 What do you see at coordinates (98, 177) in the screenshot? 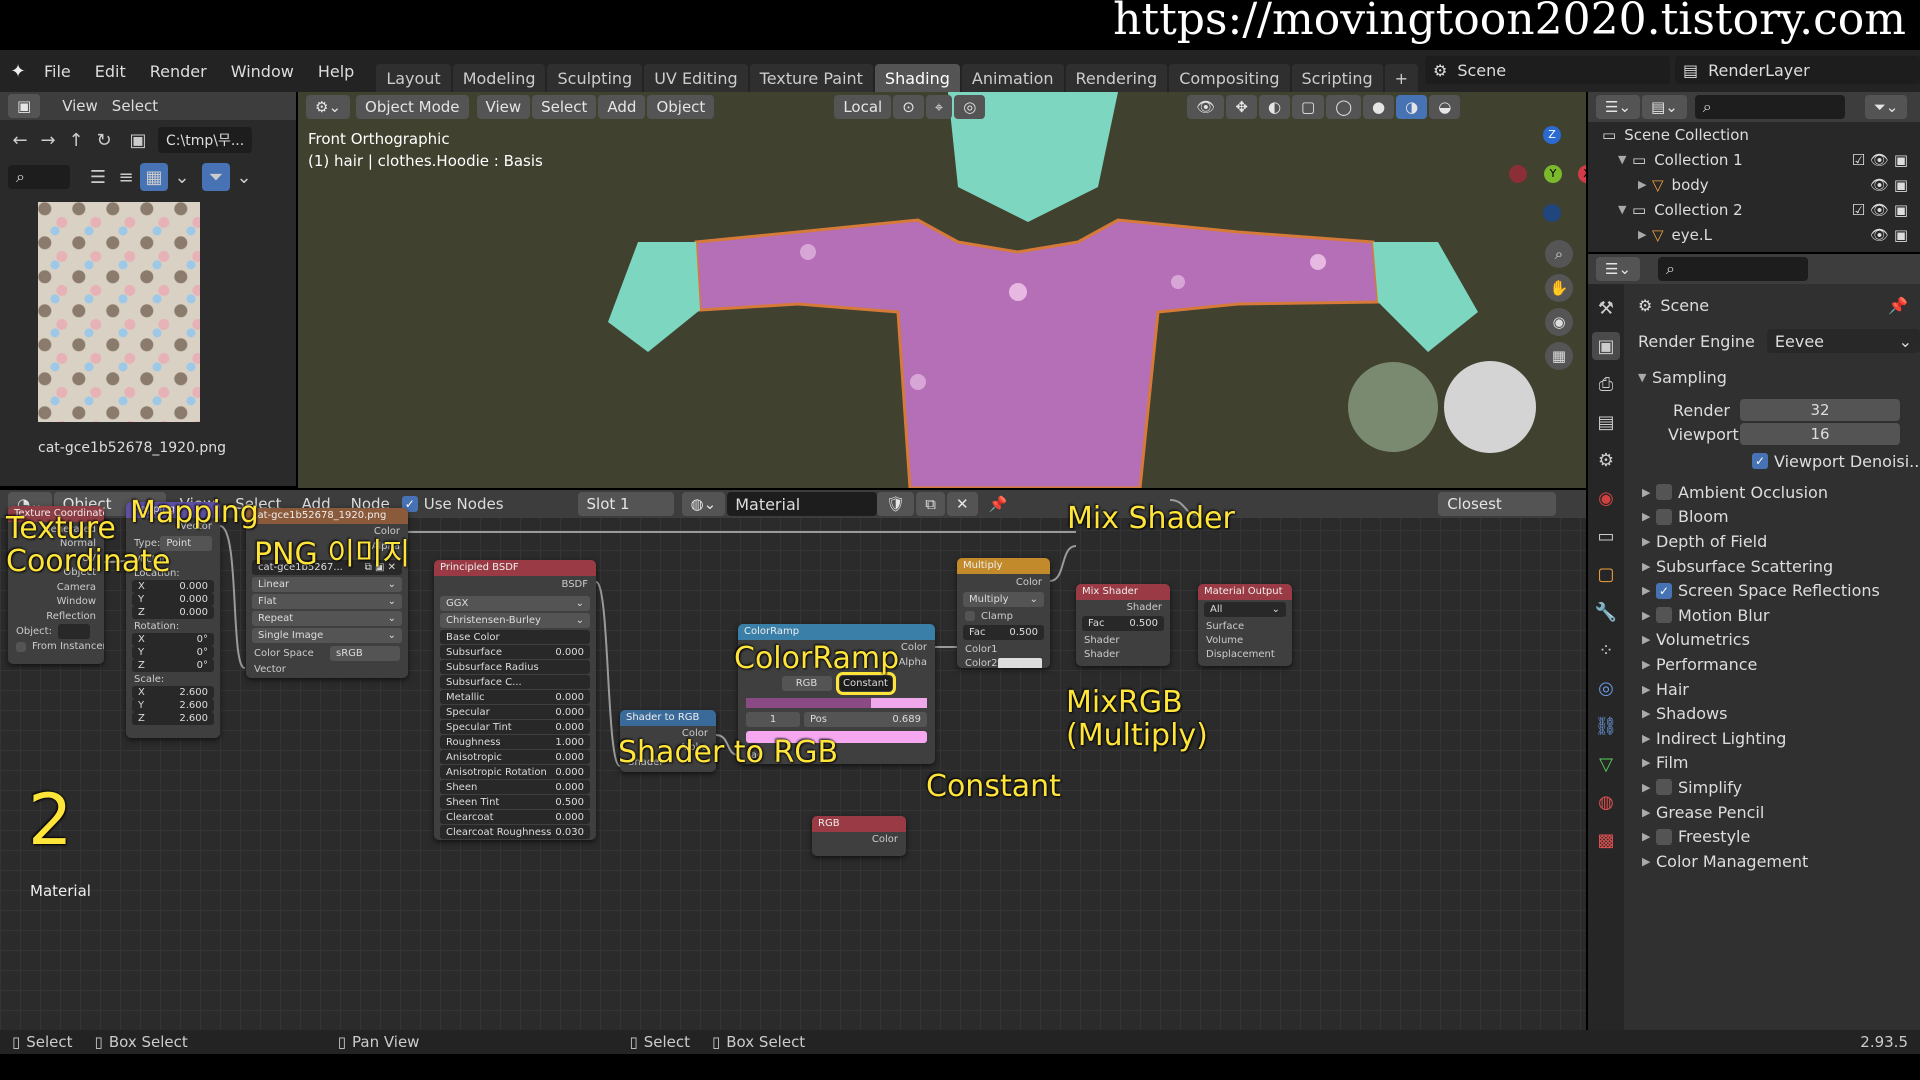
I see `list-vertical-icon: ☰` at bounding box center [98, 177].